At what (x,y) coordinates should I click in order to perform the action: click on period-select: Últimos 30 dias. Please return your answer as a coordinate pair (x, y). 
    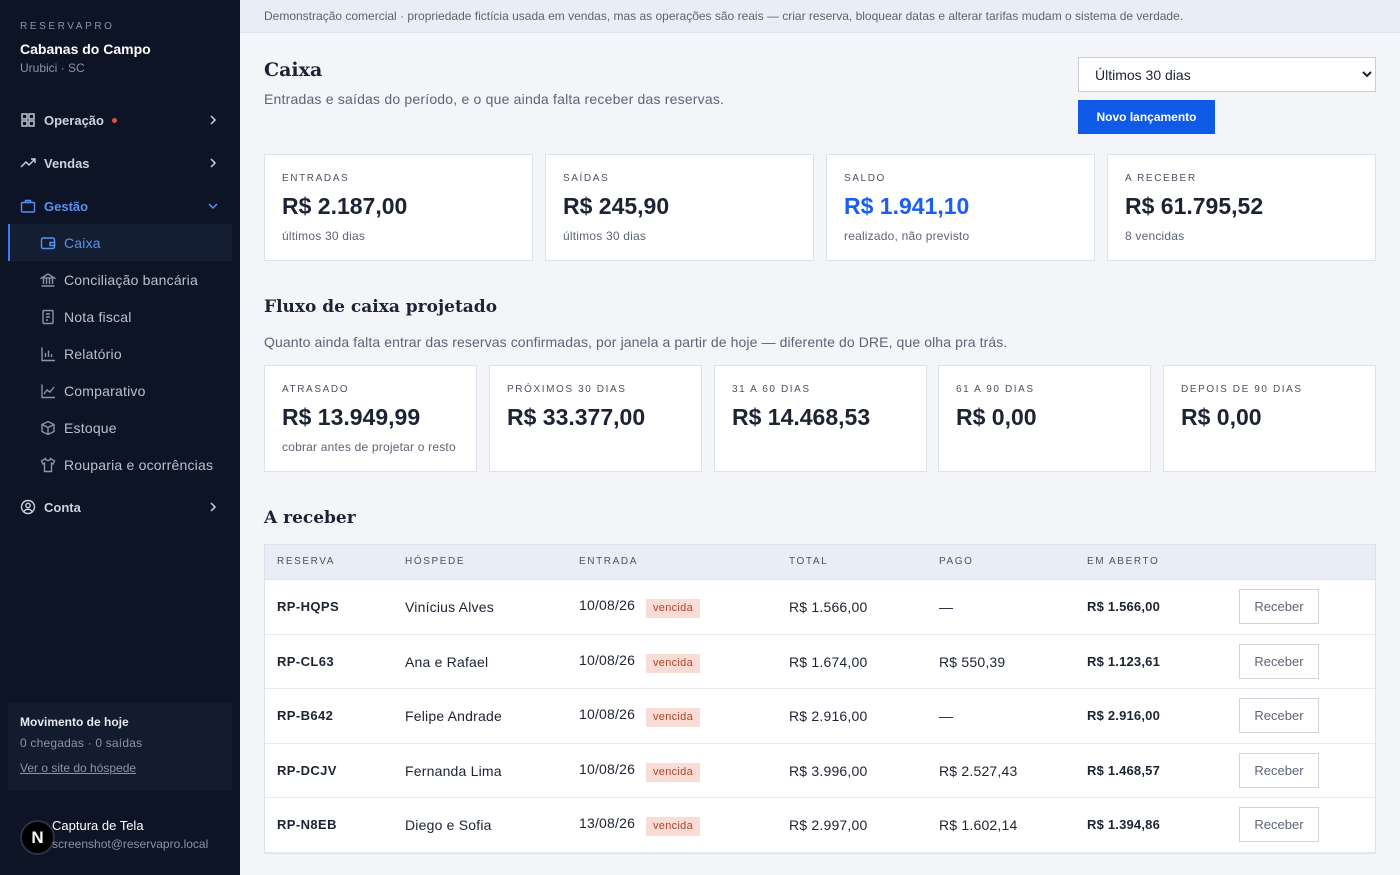
    Looking at the image, I should click on (1227, 74).